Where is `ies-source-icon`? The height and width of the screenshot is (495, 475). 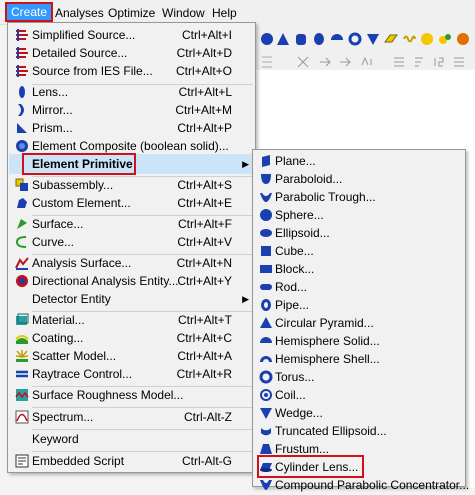 ies-source-icon is located at coordinates (22, 71).